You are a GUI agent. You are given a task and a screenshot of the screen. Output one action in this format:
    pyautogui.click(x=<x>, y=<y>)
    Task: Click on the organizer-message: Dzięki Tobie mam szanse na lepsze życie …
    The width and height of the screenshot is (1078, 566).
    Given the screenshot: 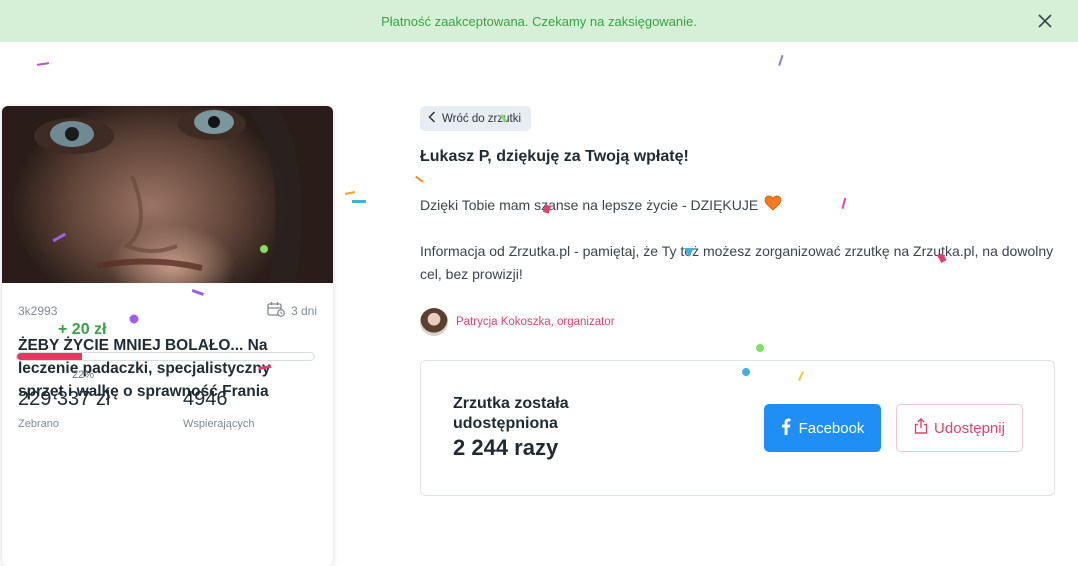 What is the action you would take?
    pyautogui.click(x=601, y=204)
    